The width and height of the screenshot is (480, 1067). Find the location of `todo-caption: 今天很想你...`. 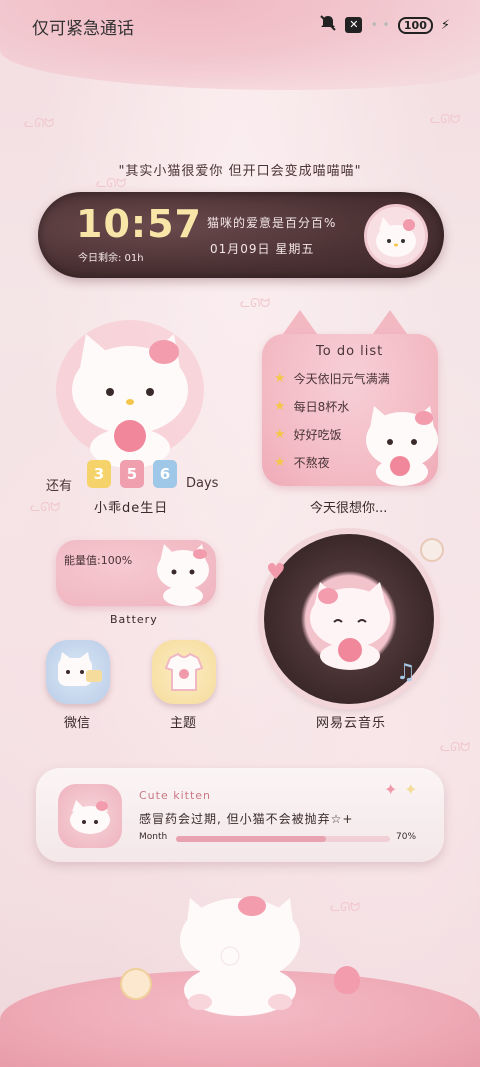

todo-caption: 今天很想你... is located at coordinates (349, 508).